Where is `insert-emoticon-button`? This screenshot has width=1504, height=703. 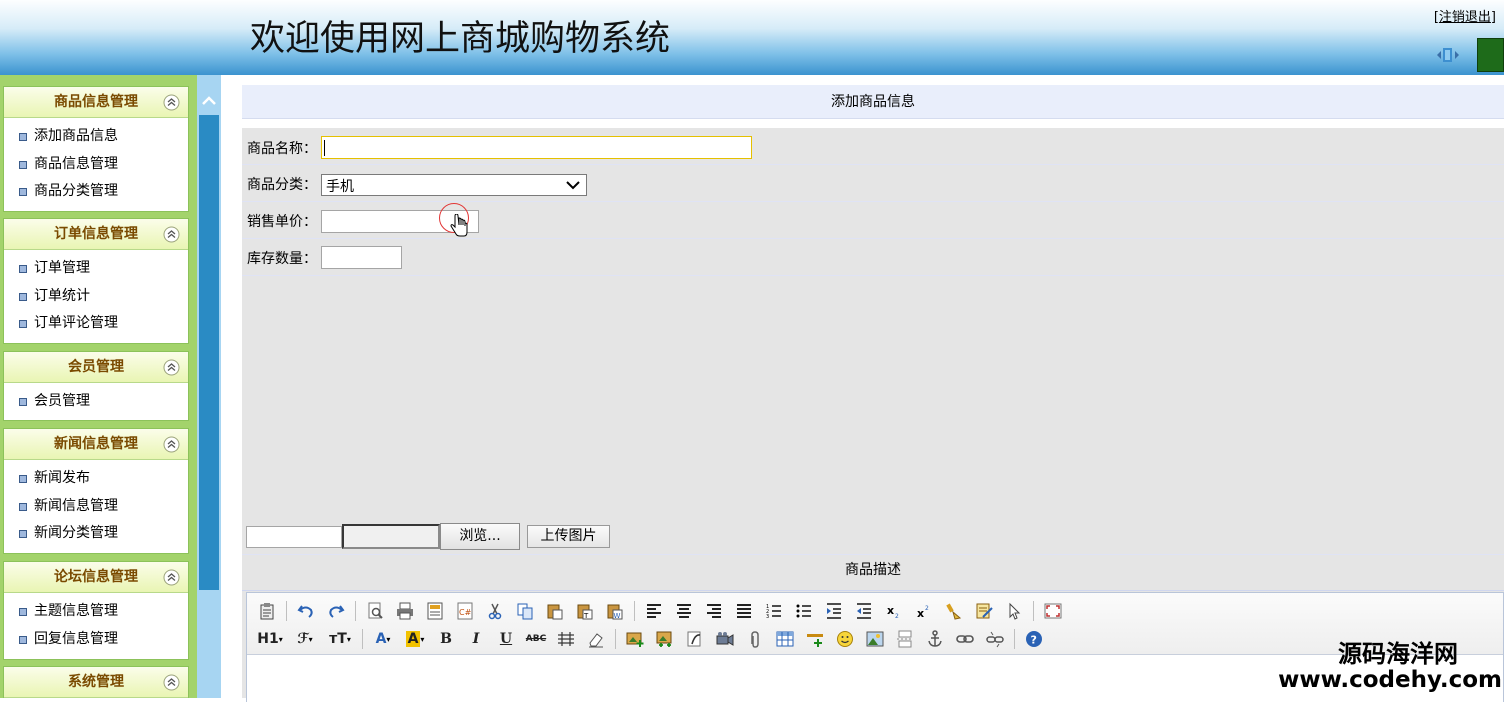 insert-emoticon-button is located at coordinates (845, 639).